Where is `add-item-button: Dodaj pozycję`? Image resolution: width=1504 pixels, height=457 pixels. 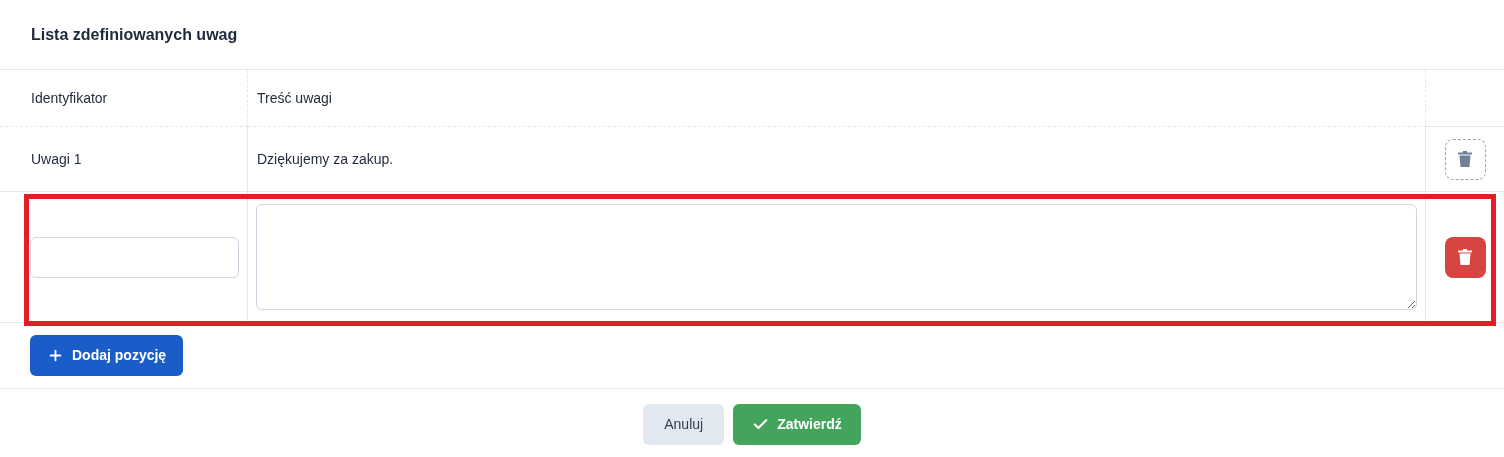 add-item-button: Dodaj pozycję is located at coordinates (107, 355).